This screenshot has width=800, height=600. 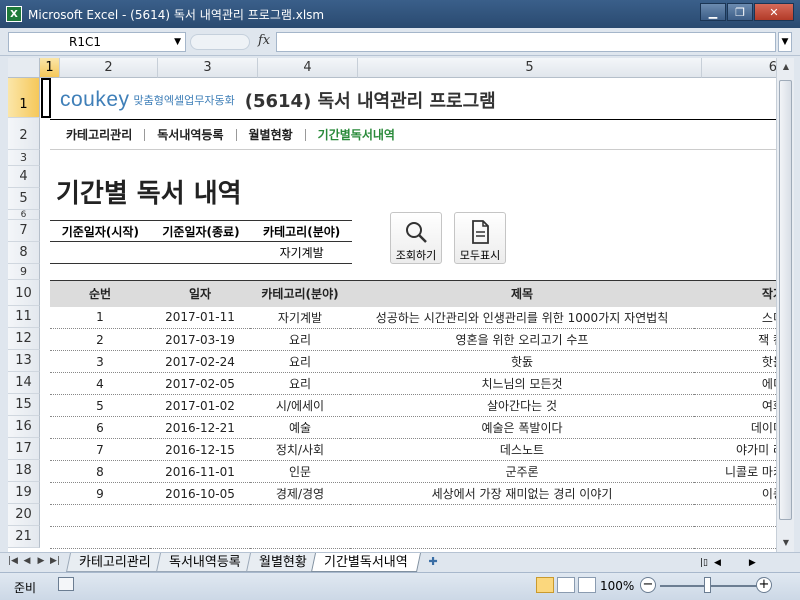 I want to click on cell-date: 2016-11-01, so click(x=200, y=471).